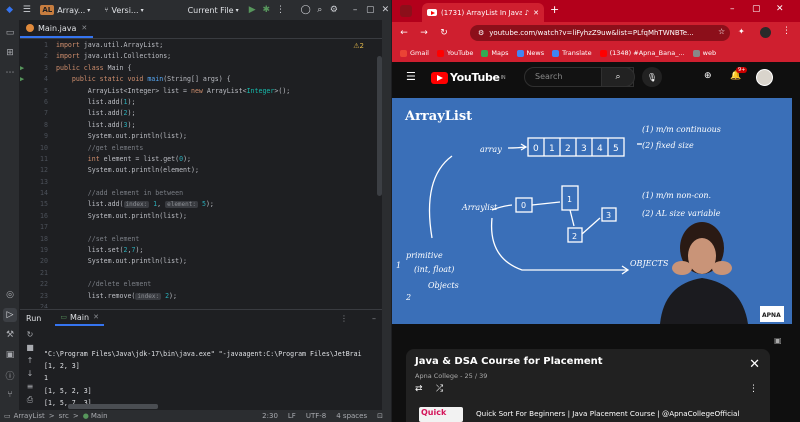  Describe the element at coordinates (351, 416) in the screenshot. I see `indent-setting: 4 spaces` at that location.